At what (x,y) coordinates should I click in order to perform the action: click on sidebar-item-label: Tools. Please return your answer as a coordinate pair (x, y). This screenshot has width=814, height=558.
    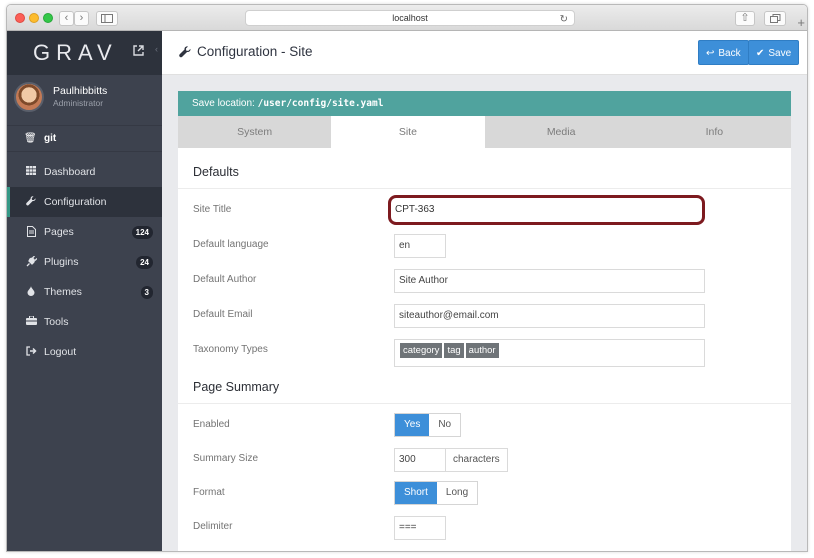
    Looking at the image, I should click on (56, 322).